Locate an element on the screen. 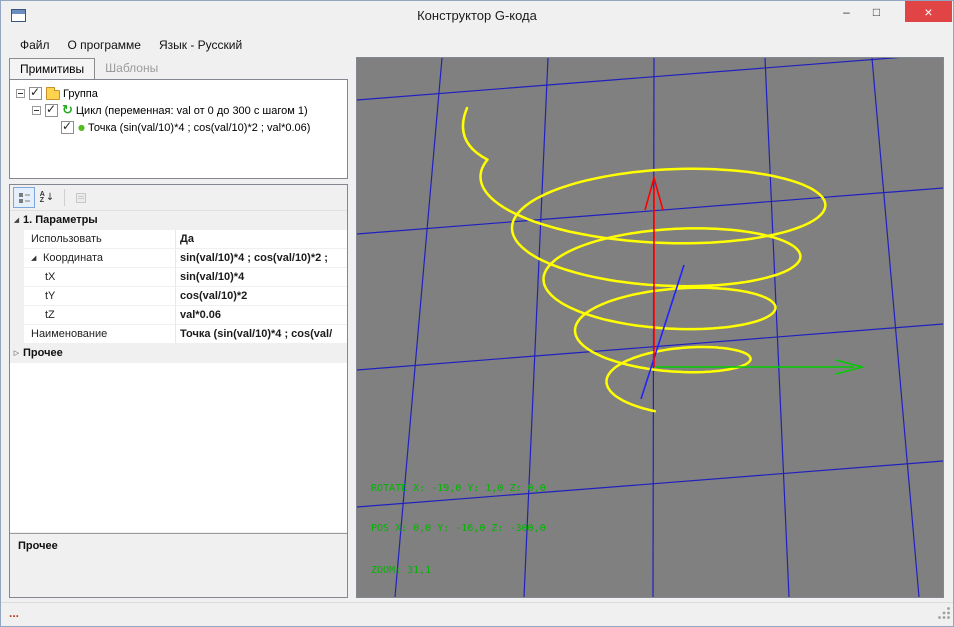  category-parameters: ◢ 1. Параметры is located at coordinates (178, 220).